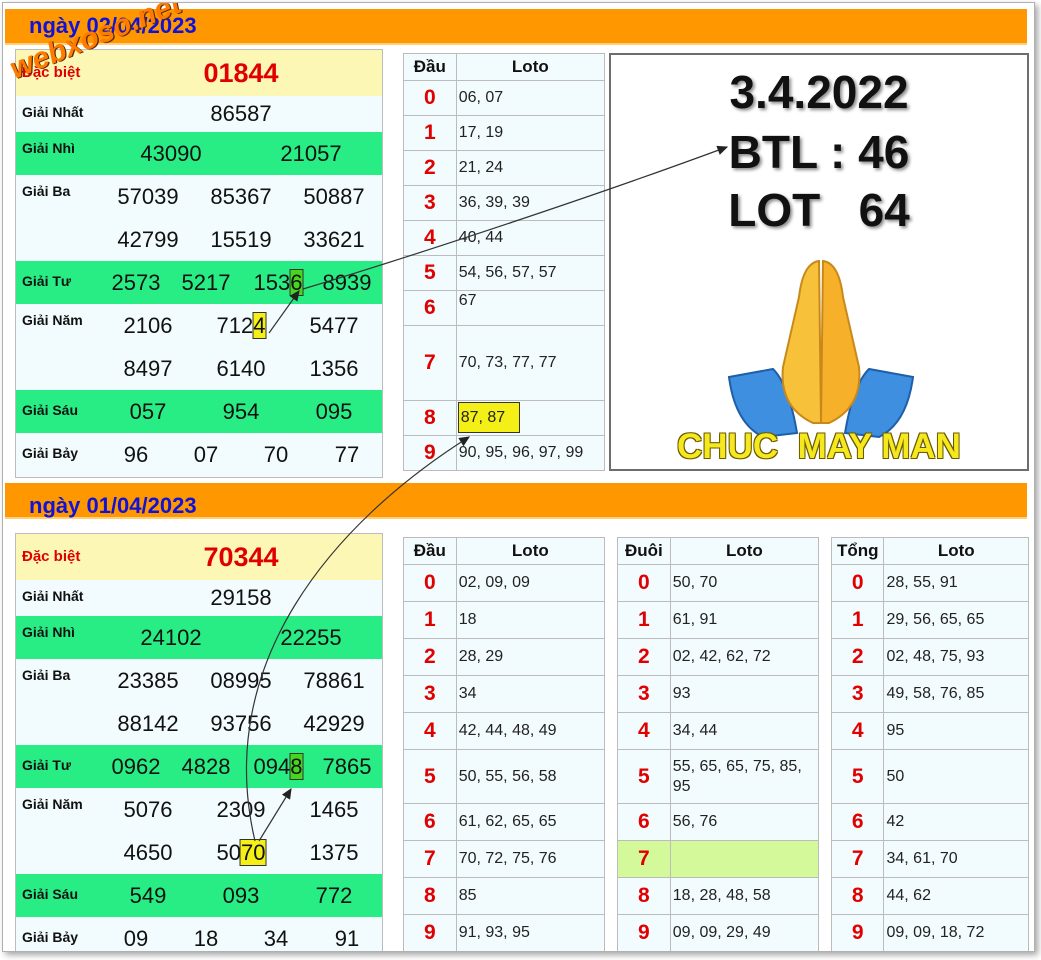 The width and height of the screenshot is (1041, 960). I want to click on sum-digit: 0, so click(857, 583).